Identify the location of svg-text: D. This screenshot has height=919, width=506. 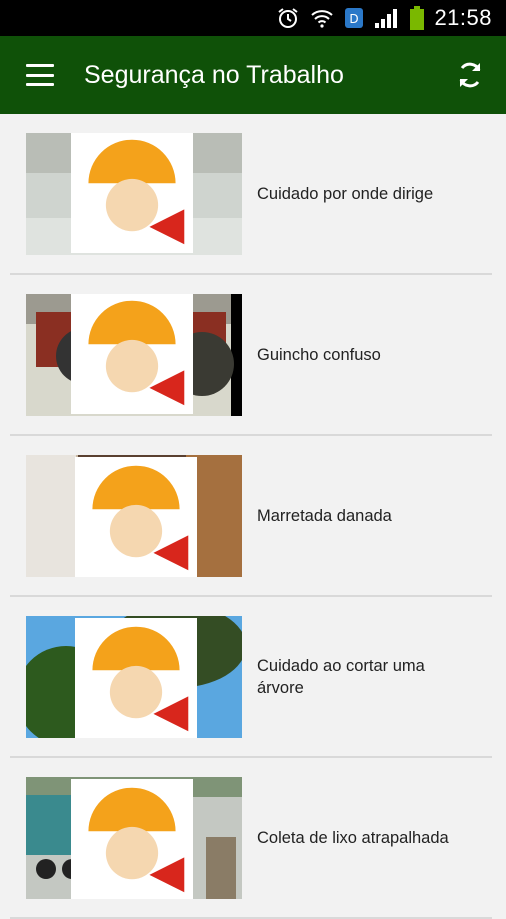
(354, 19).